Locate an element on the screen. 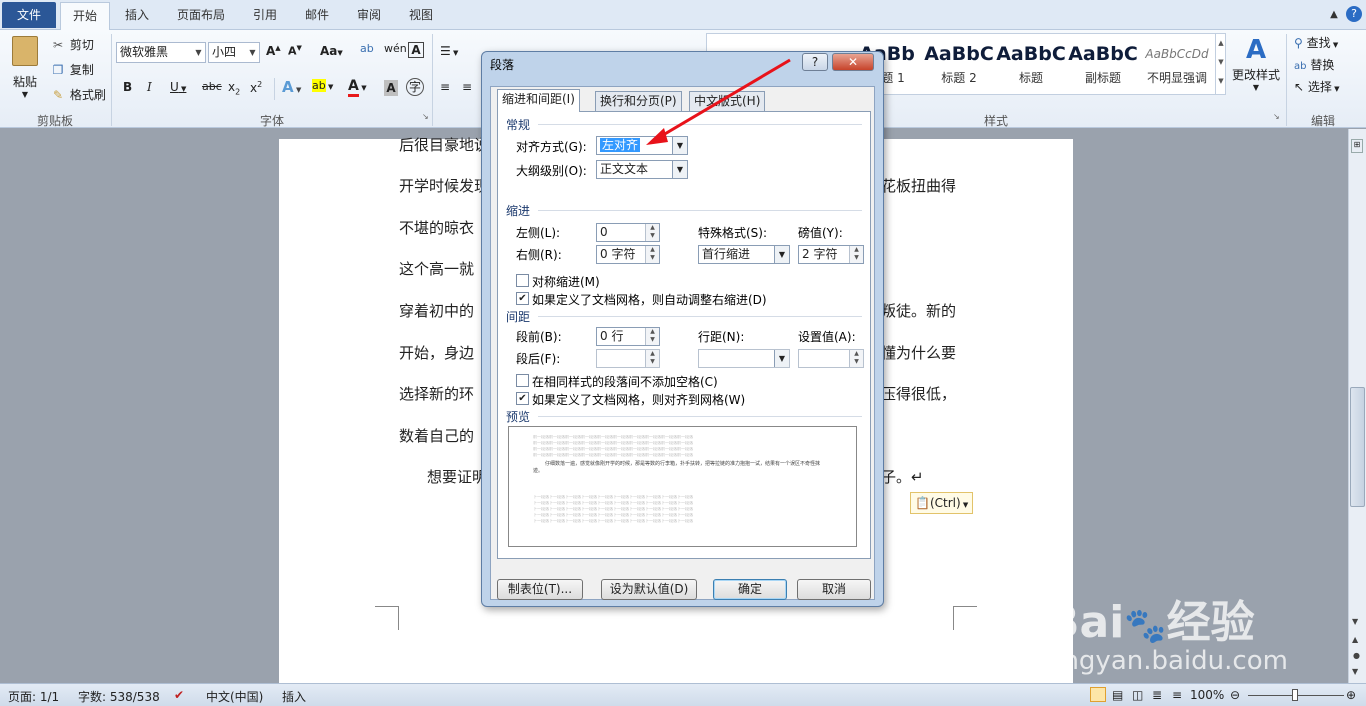 The width and height of the screenshot is (1366, 706). minimize-ribbon-icon: ▲ is located at coordinates (1334, 15).